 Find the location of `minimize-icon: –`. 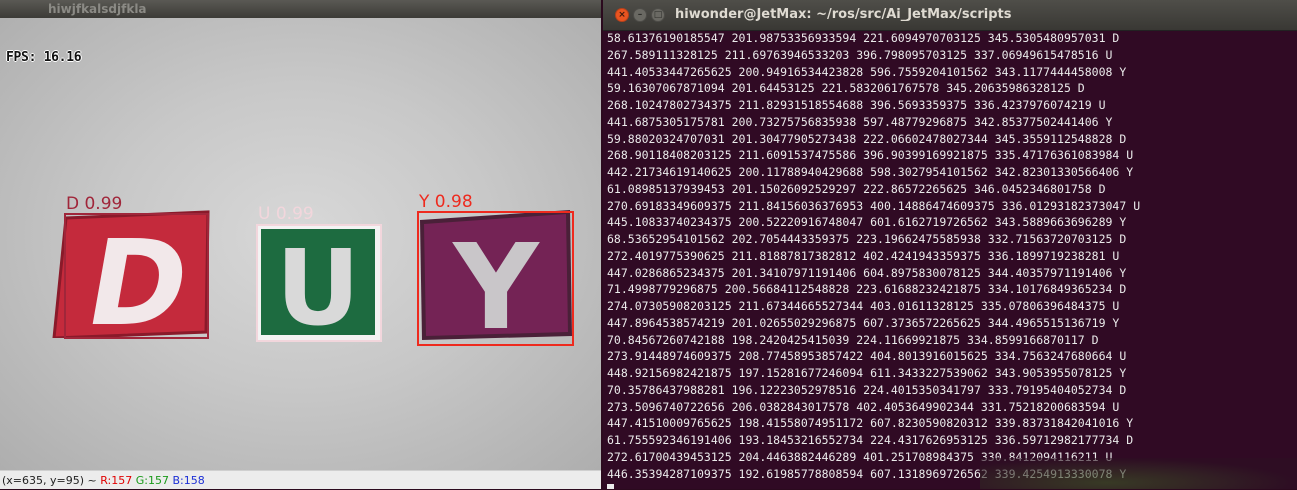

minimize-icon: – is located at coordinates (640, 15).